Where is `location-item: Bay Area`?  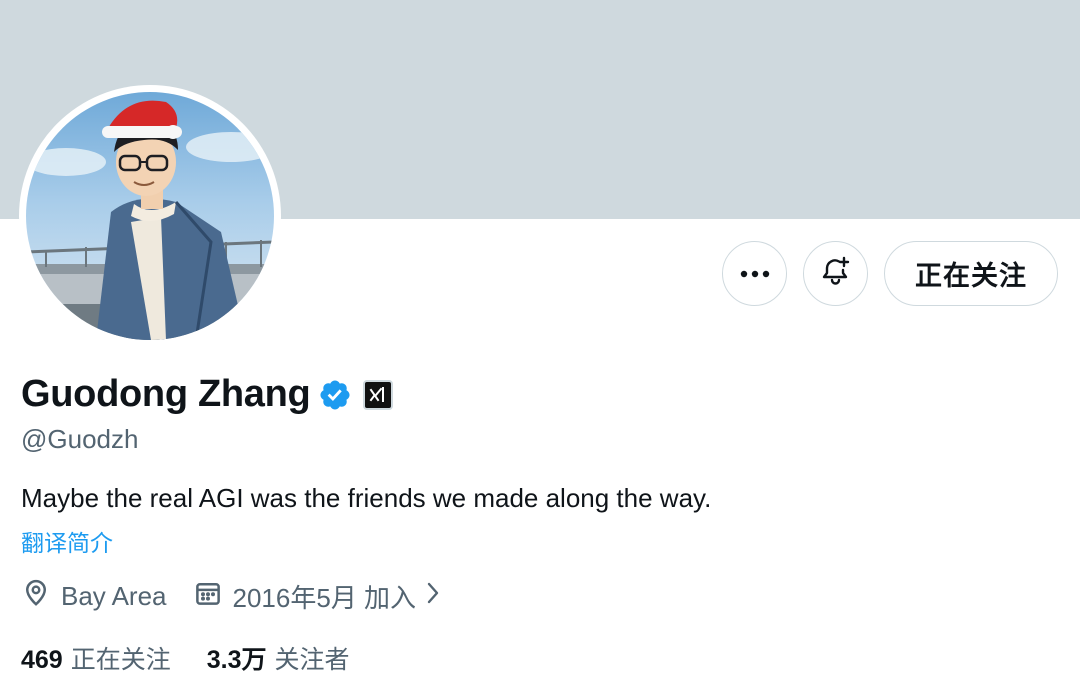 location-item: Bay Area is located at coordinates (94, 596).